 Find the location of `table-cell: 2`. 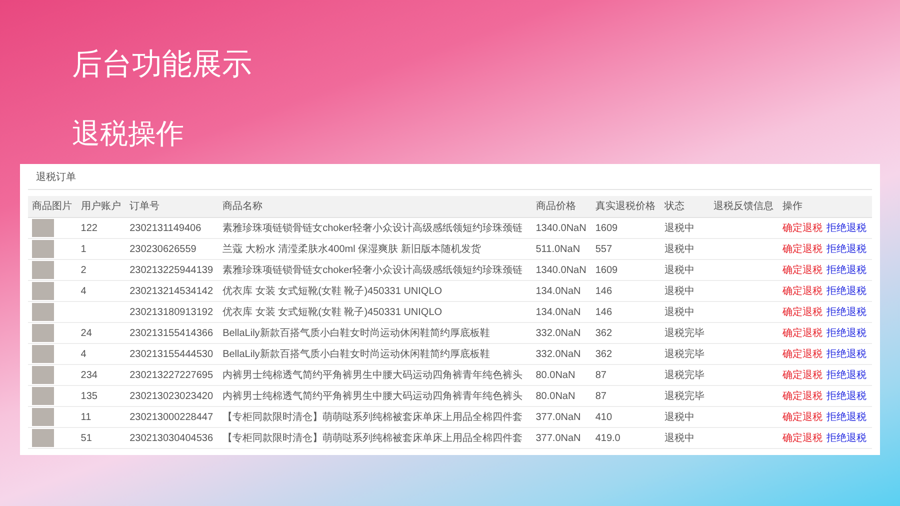

table-cell: 2 is located at coordinates (101, 270).